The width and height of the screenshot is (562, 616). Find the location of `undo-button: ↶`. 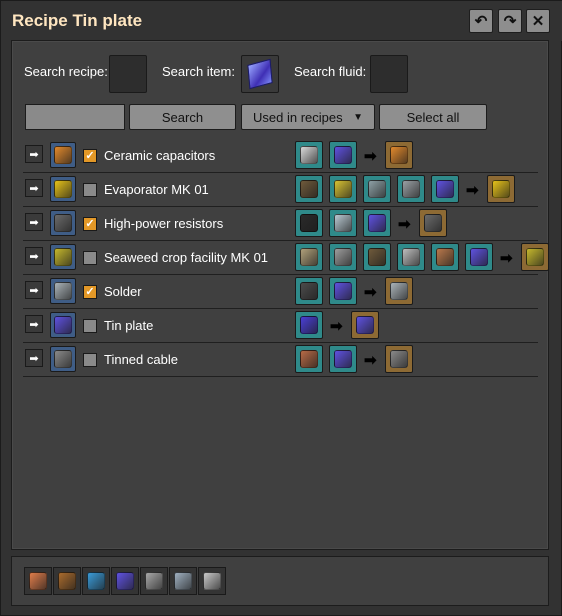

undo-button: ↶ is located at coordinates (481, 21).